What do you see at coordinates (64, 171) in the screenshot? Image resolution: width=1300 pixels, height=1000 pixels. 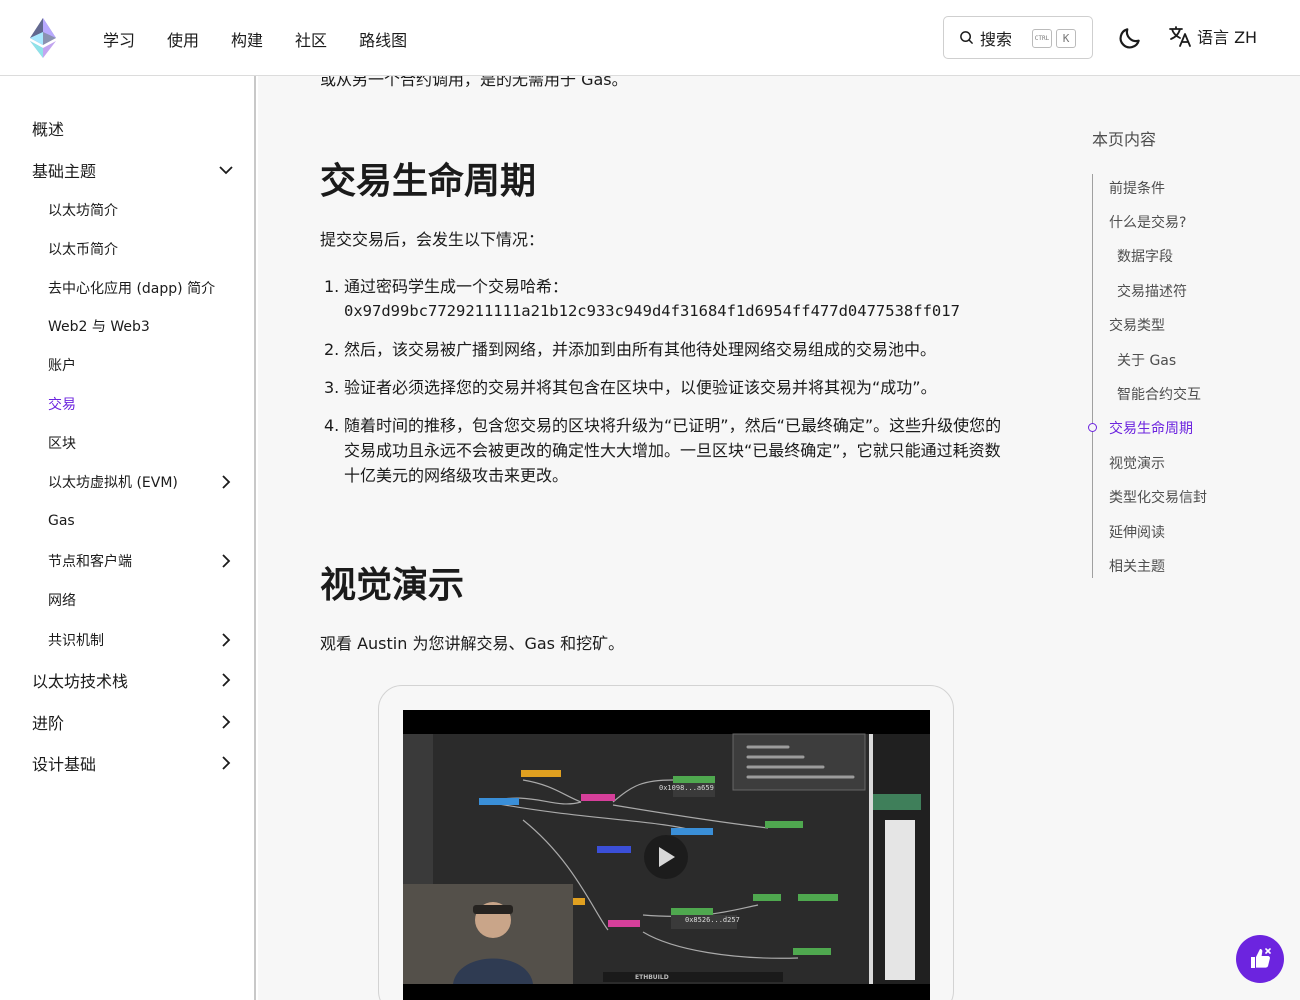 I see `sidebar-item-label: 基础主题` at bounding box center [64, 171].